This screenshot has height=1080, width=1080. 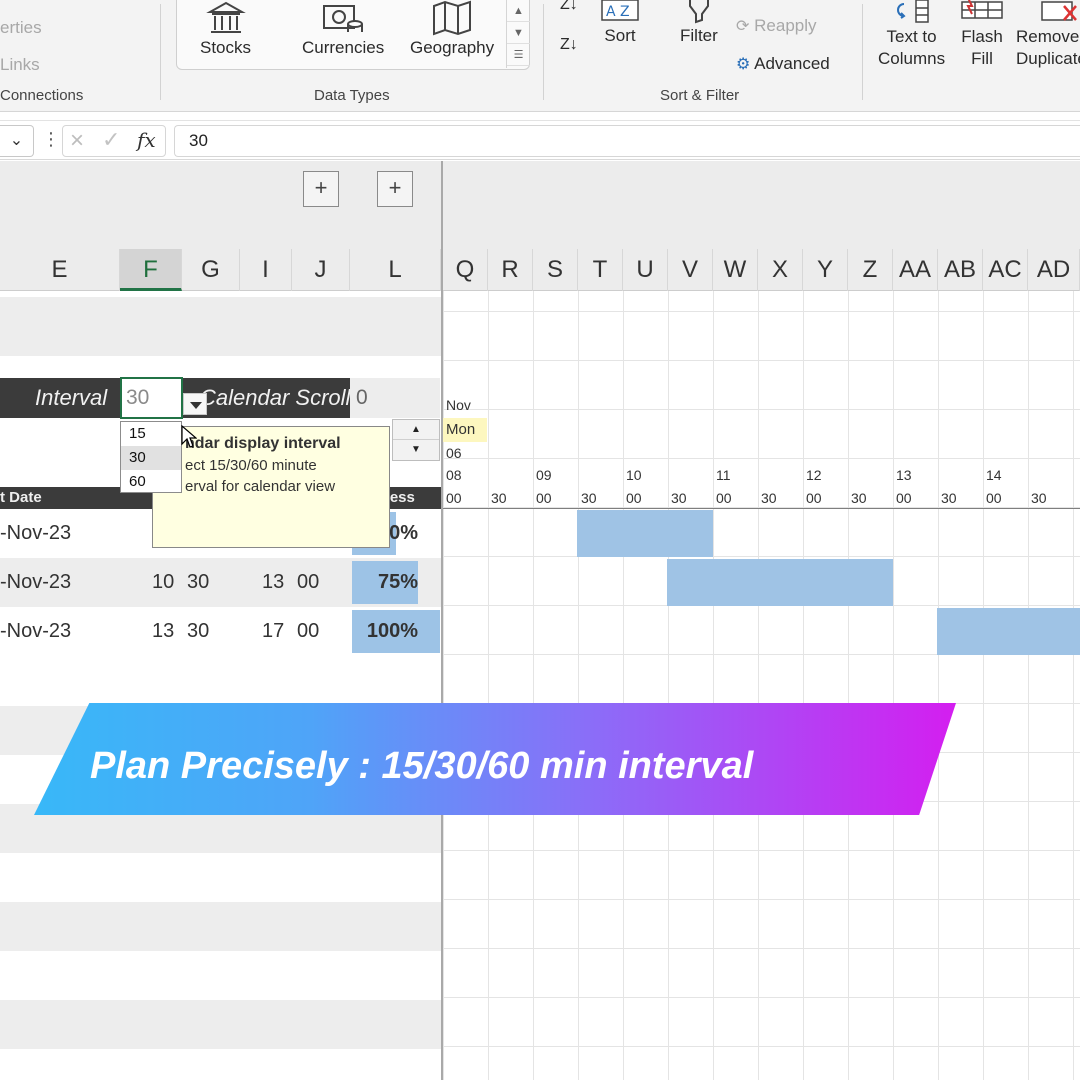 What do you see at coordinates (645, 270) in the screenshot?
I see `column-header-u: U` at bounding box center [645, 270].